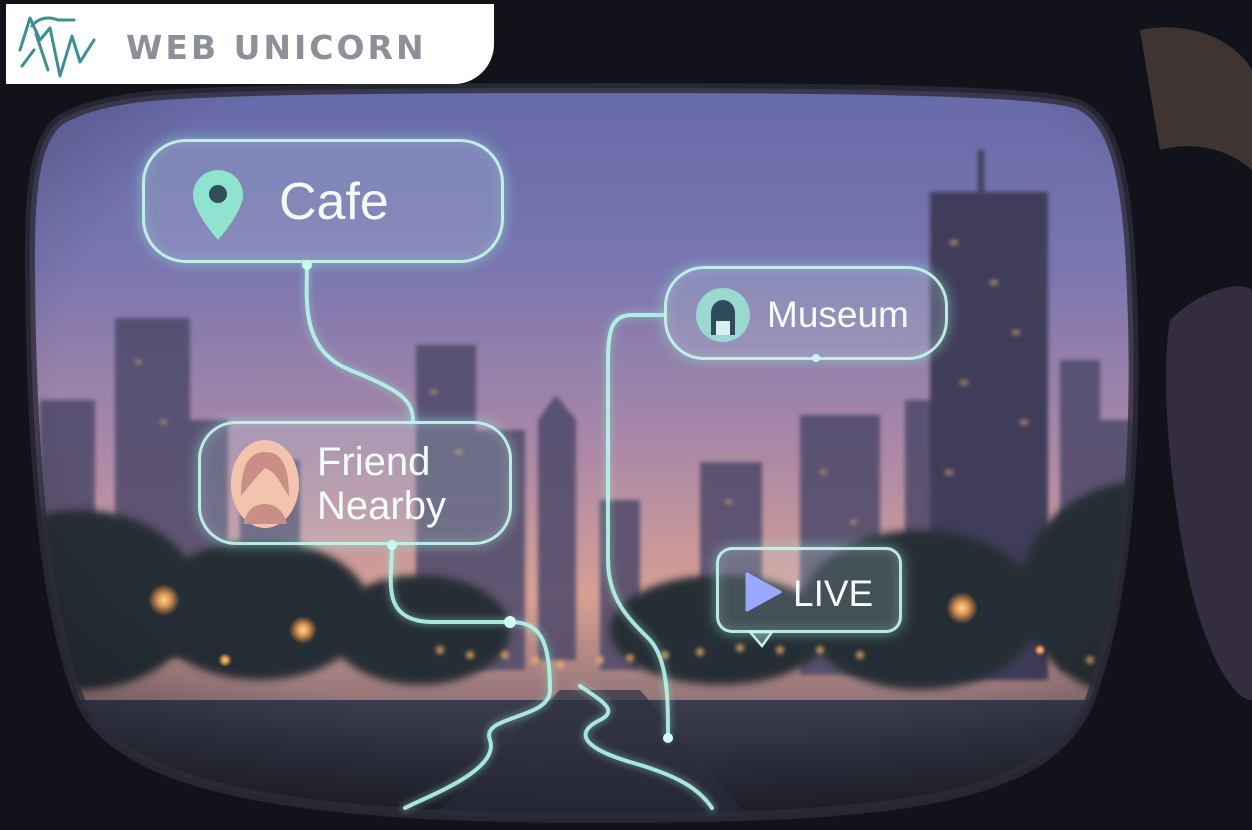 This screenshot has width=1252, height=830. I want to click on live-stream-ar-marker: LIVE, so click(809, 590).